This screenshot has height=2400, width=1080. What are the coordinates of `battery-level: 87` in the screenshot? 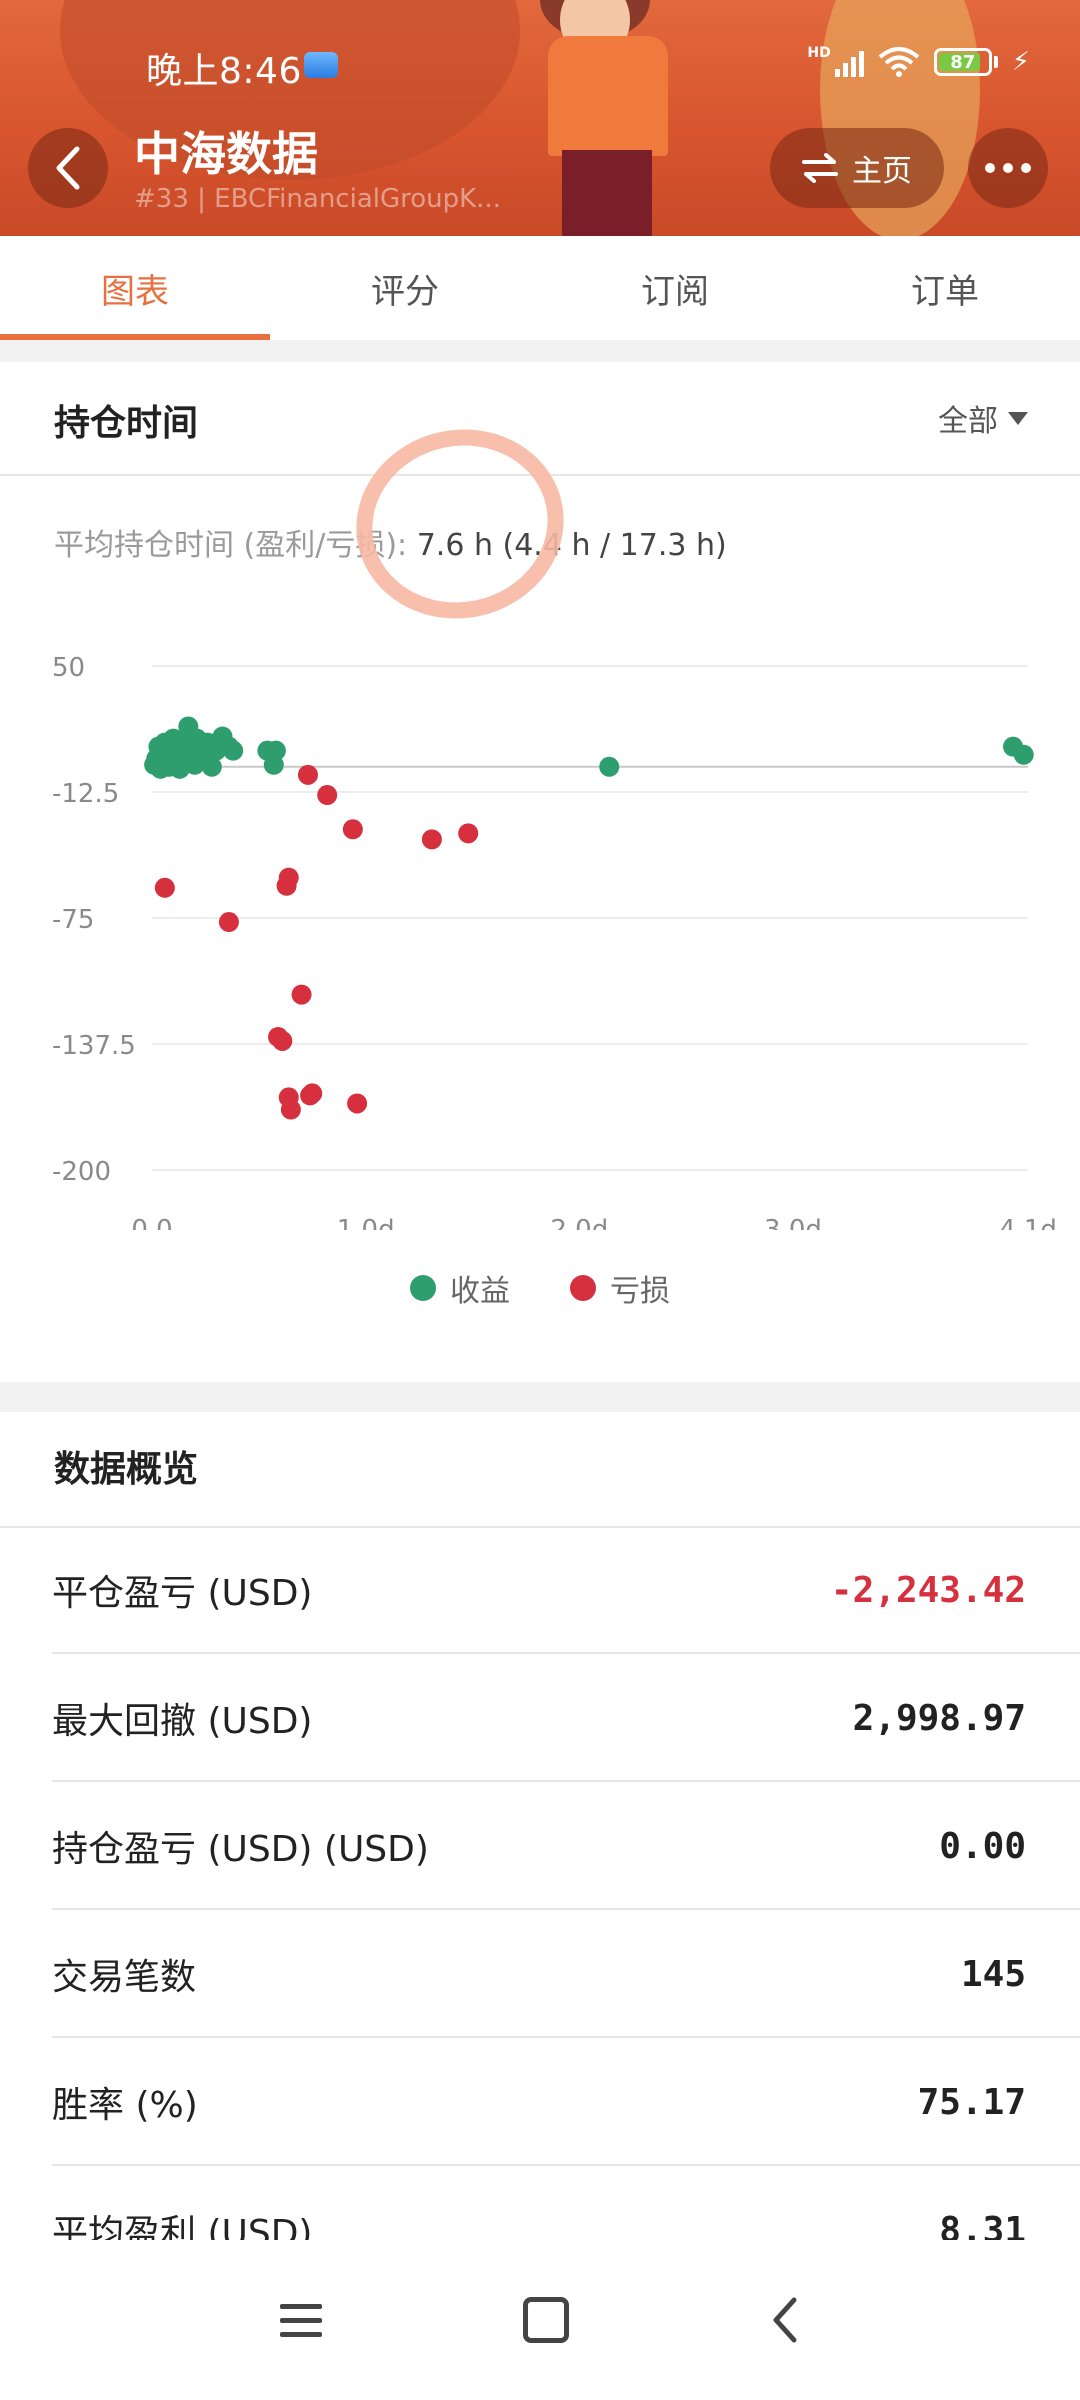 It's located at (963, 62).